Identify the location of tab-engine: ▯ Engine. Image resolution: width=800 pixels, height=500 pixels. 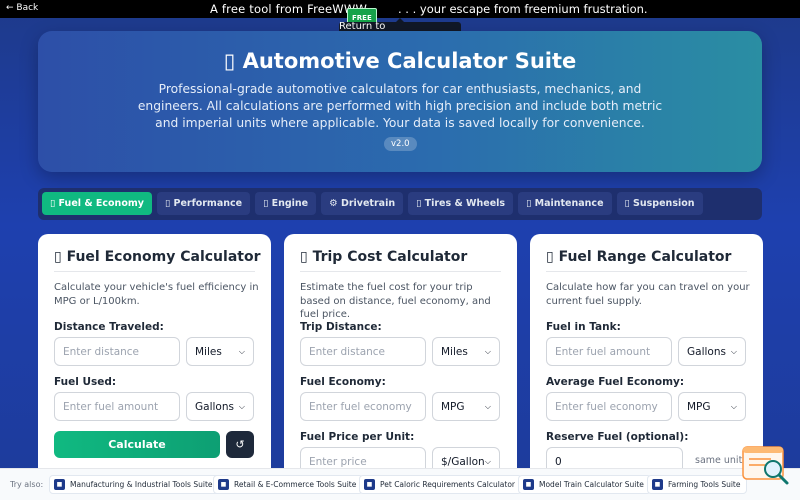
(286, 203).